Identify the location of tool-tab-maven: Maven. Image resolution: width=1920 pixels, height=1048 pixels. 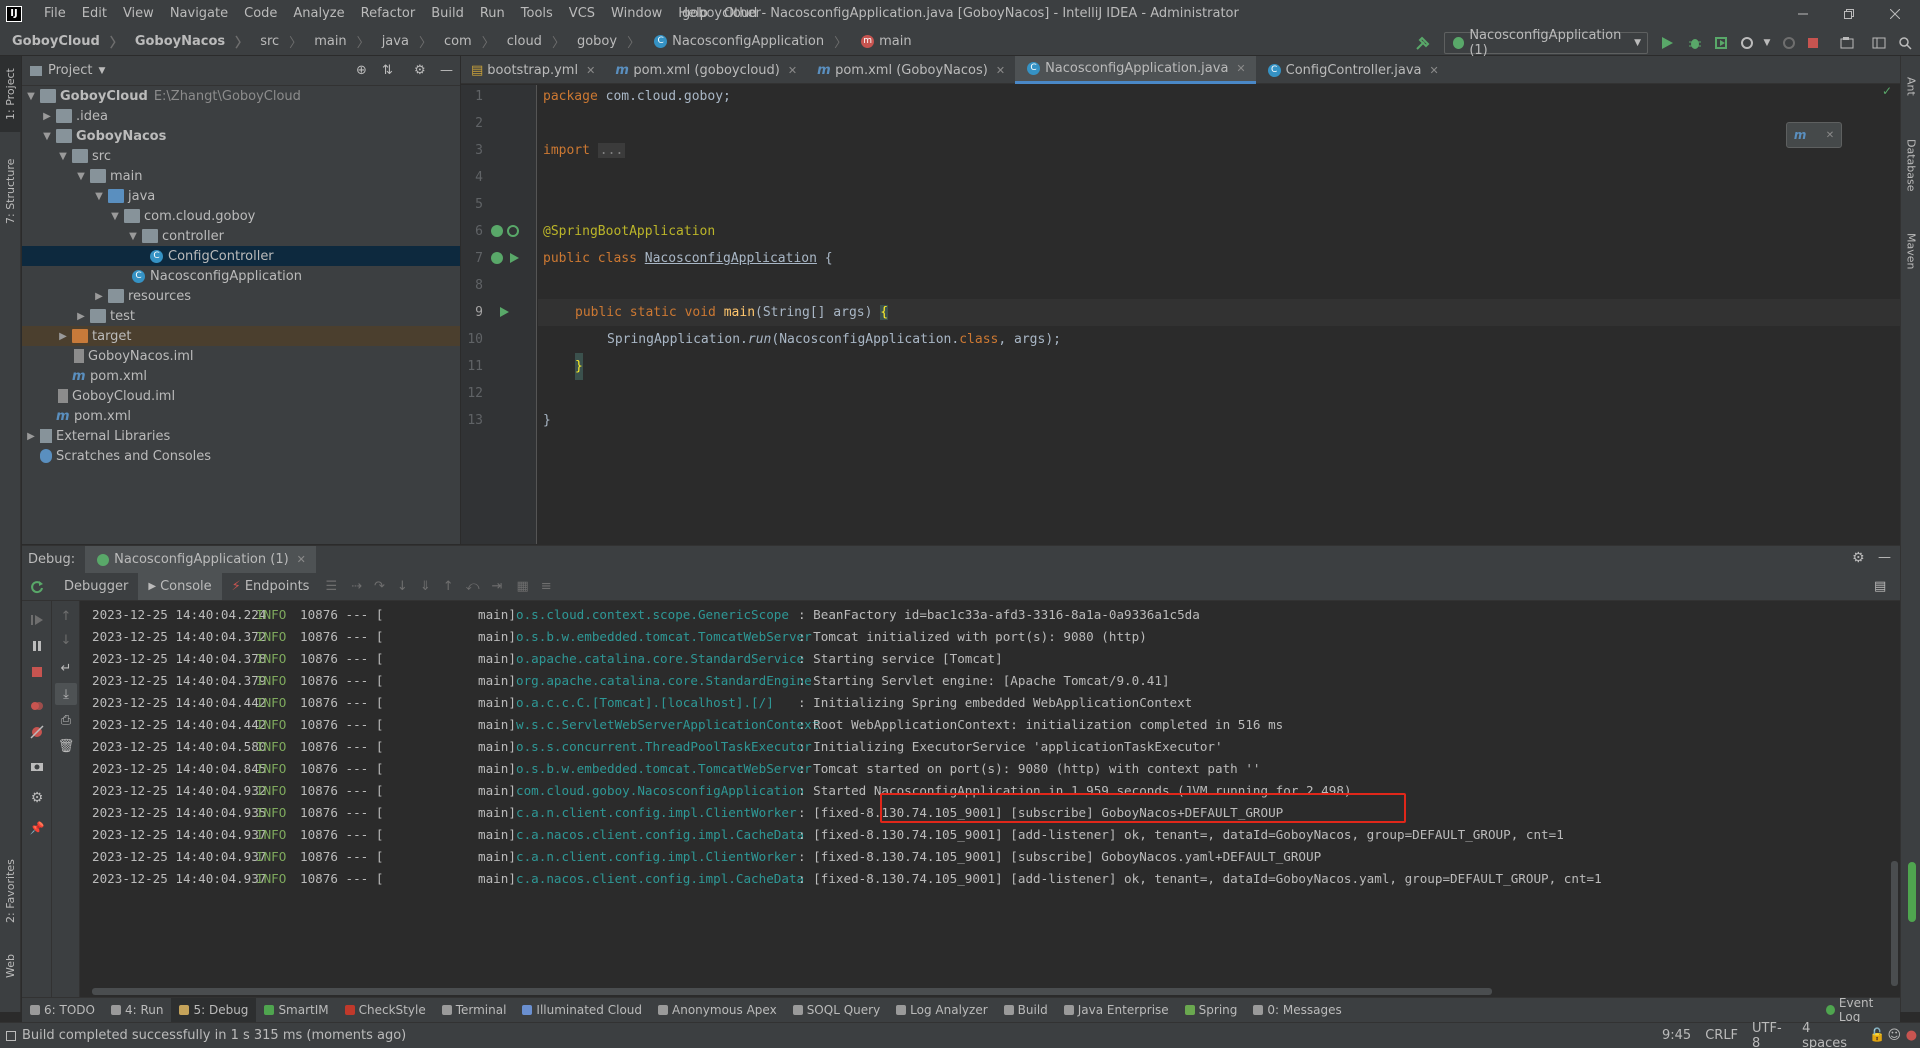
(1910, 251).